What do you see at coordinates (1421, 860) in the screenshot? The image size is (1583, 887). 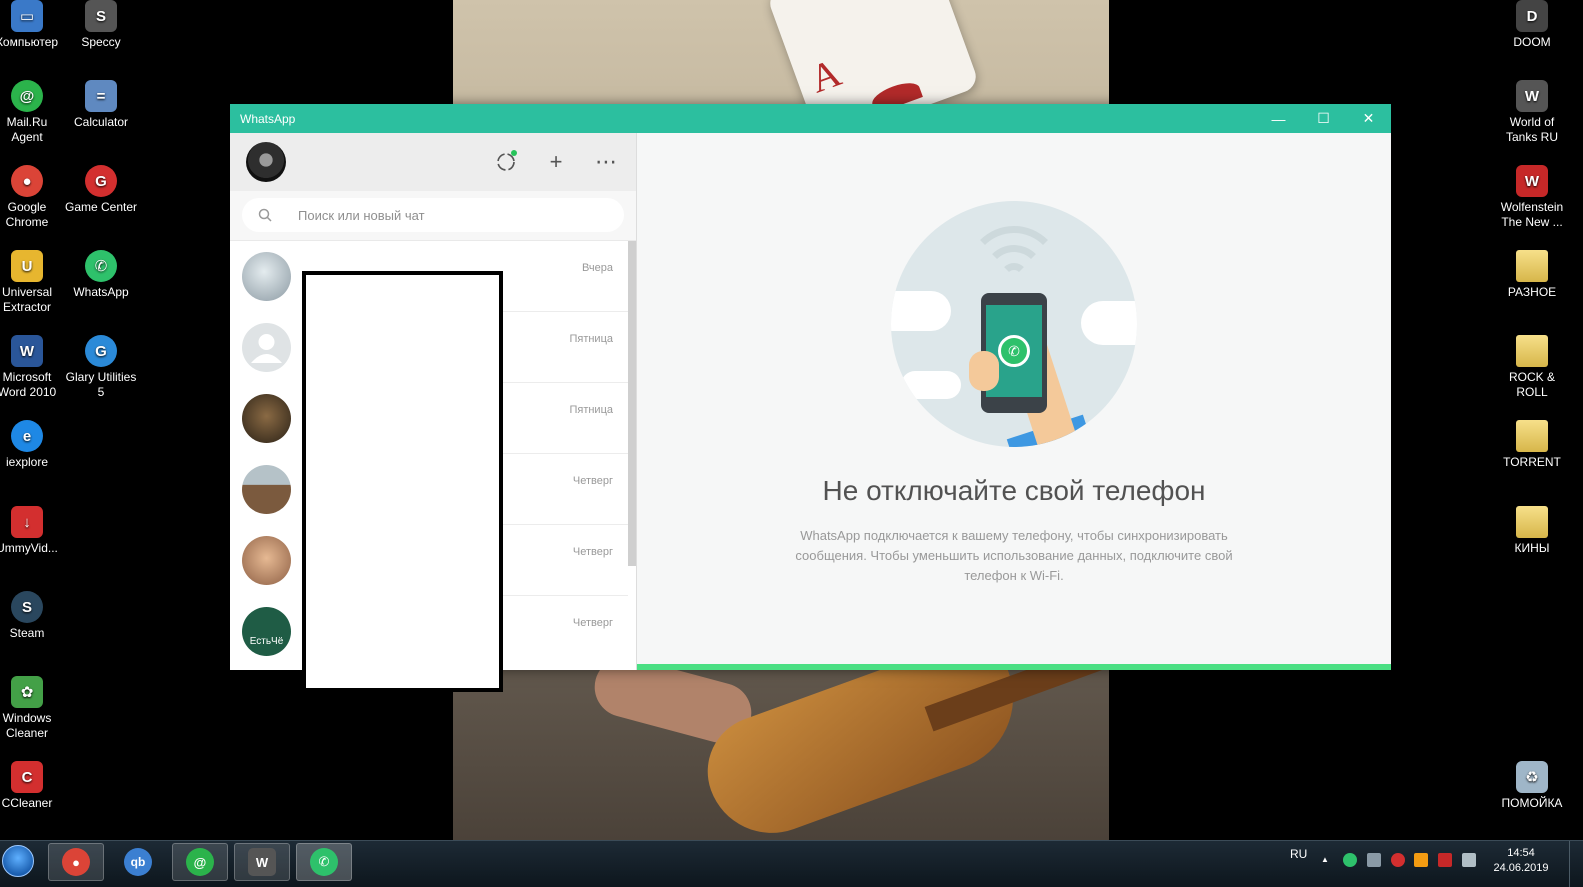 I see `mailru-tray-icon` at bounding box center [1421, 860].